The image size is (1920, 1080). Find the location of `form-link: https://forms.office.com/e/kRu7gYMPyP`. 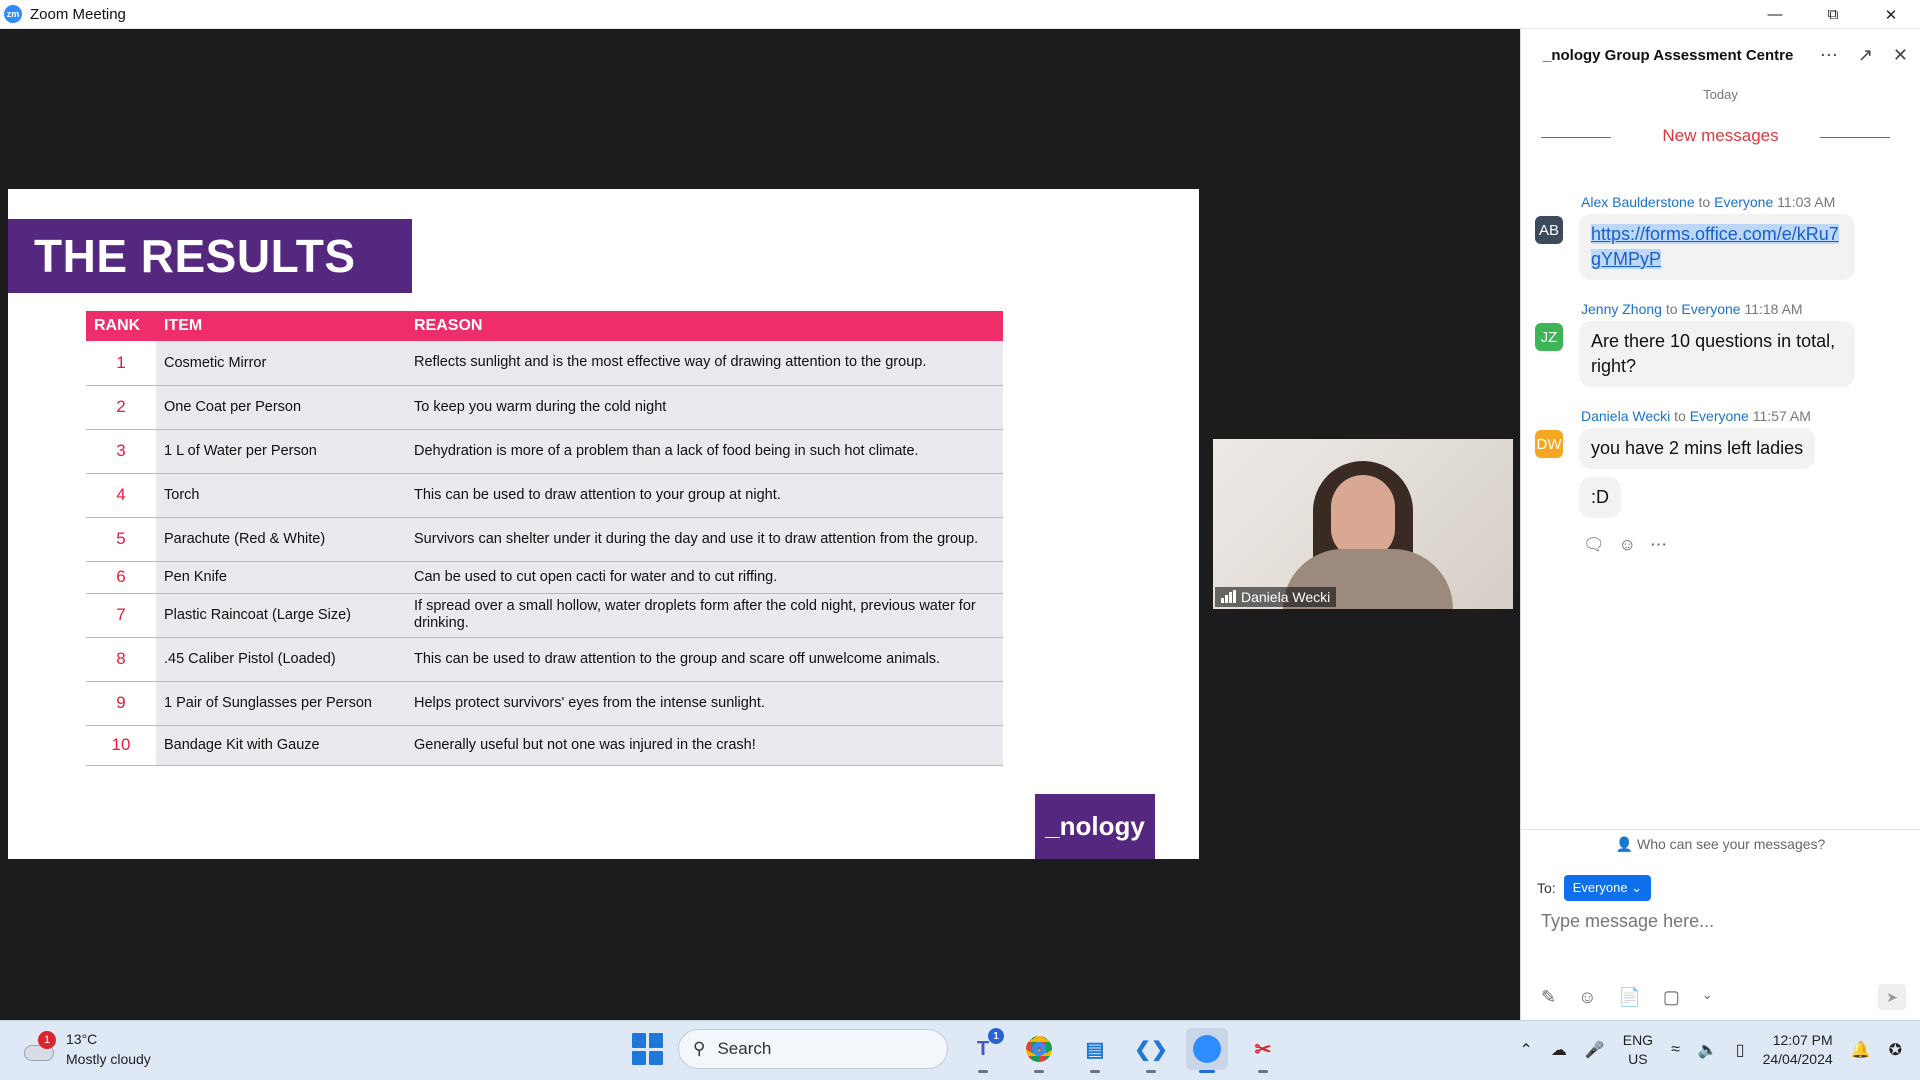

form-link: https://forms.office.com/e/kRu7gYMPyP is located at coordinates (1715, 246).